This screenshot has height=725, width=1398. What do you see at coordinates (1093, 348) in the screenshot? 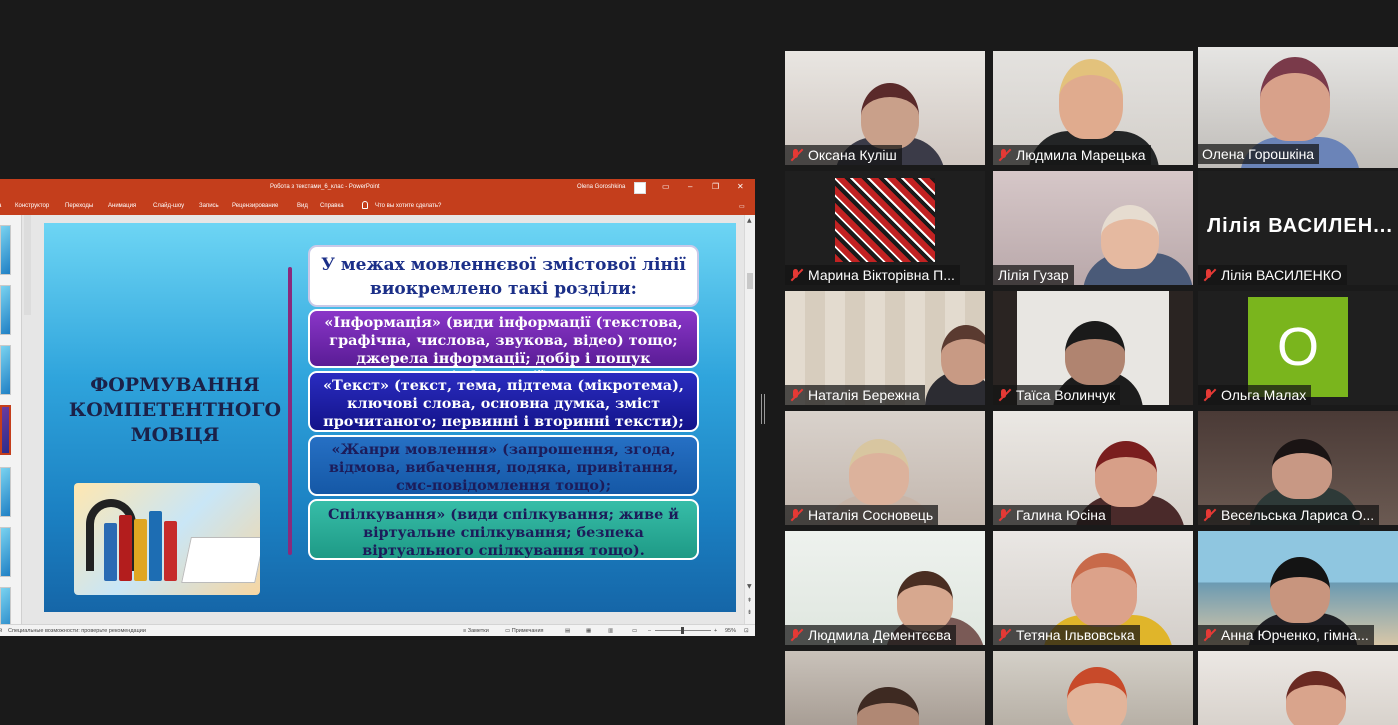
I see `participant-tile: Таїса Волинчук` at bounding box center [1093, 348].